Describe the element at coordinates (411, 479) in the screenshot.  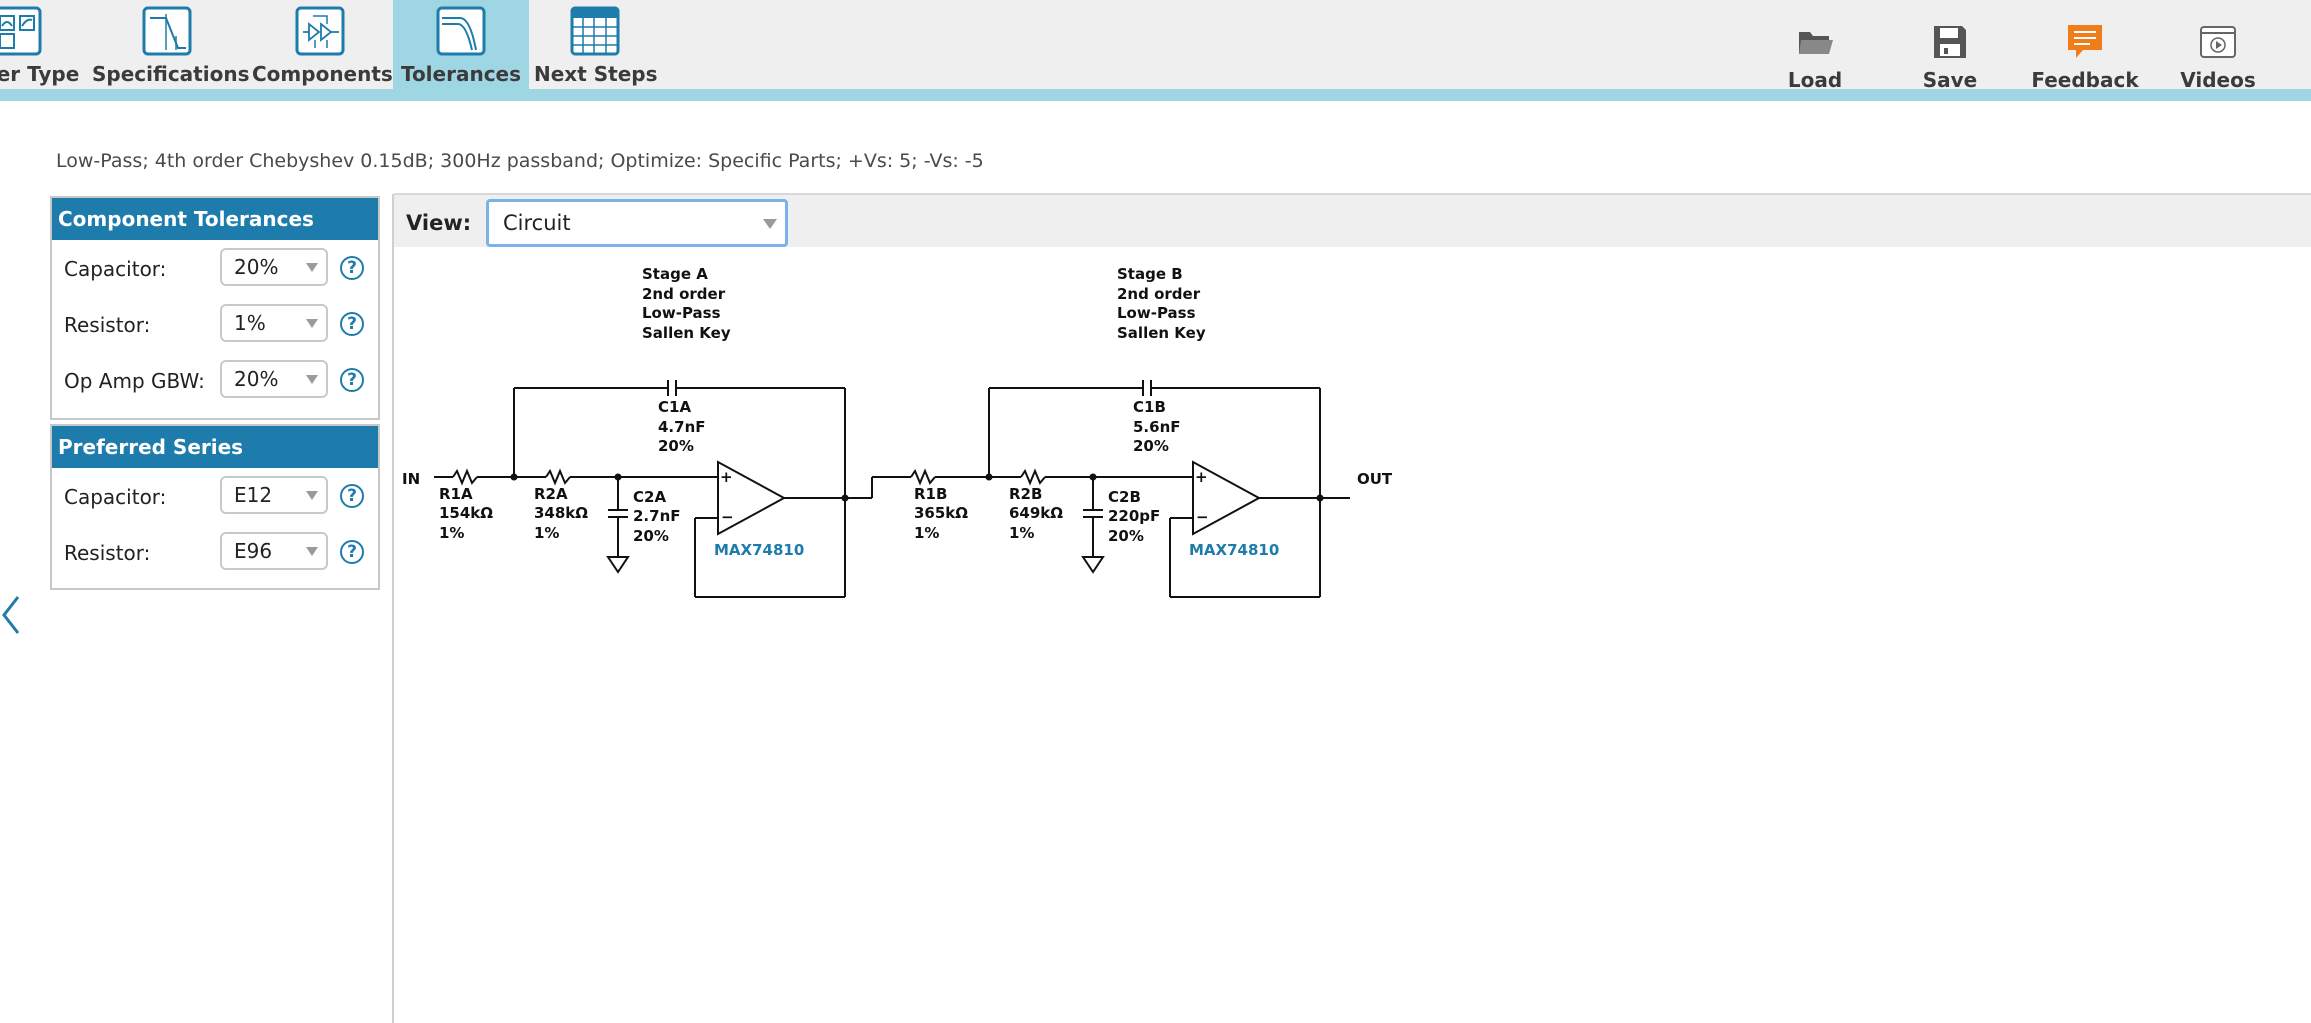
I see `in-label: IN` at that location.